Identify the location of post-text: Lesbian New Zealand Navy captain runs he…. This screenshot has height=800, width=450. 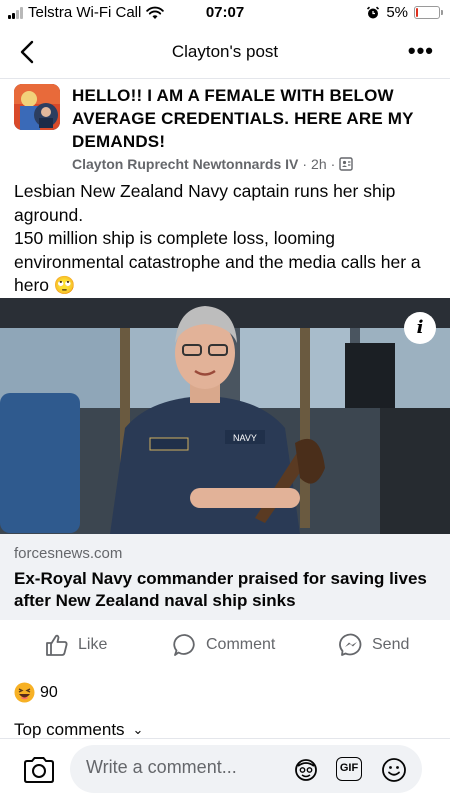
(217, 238).